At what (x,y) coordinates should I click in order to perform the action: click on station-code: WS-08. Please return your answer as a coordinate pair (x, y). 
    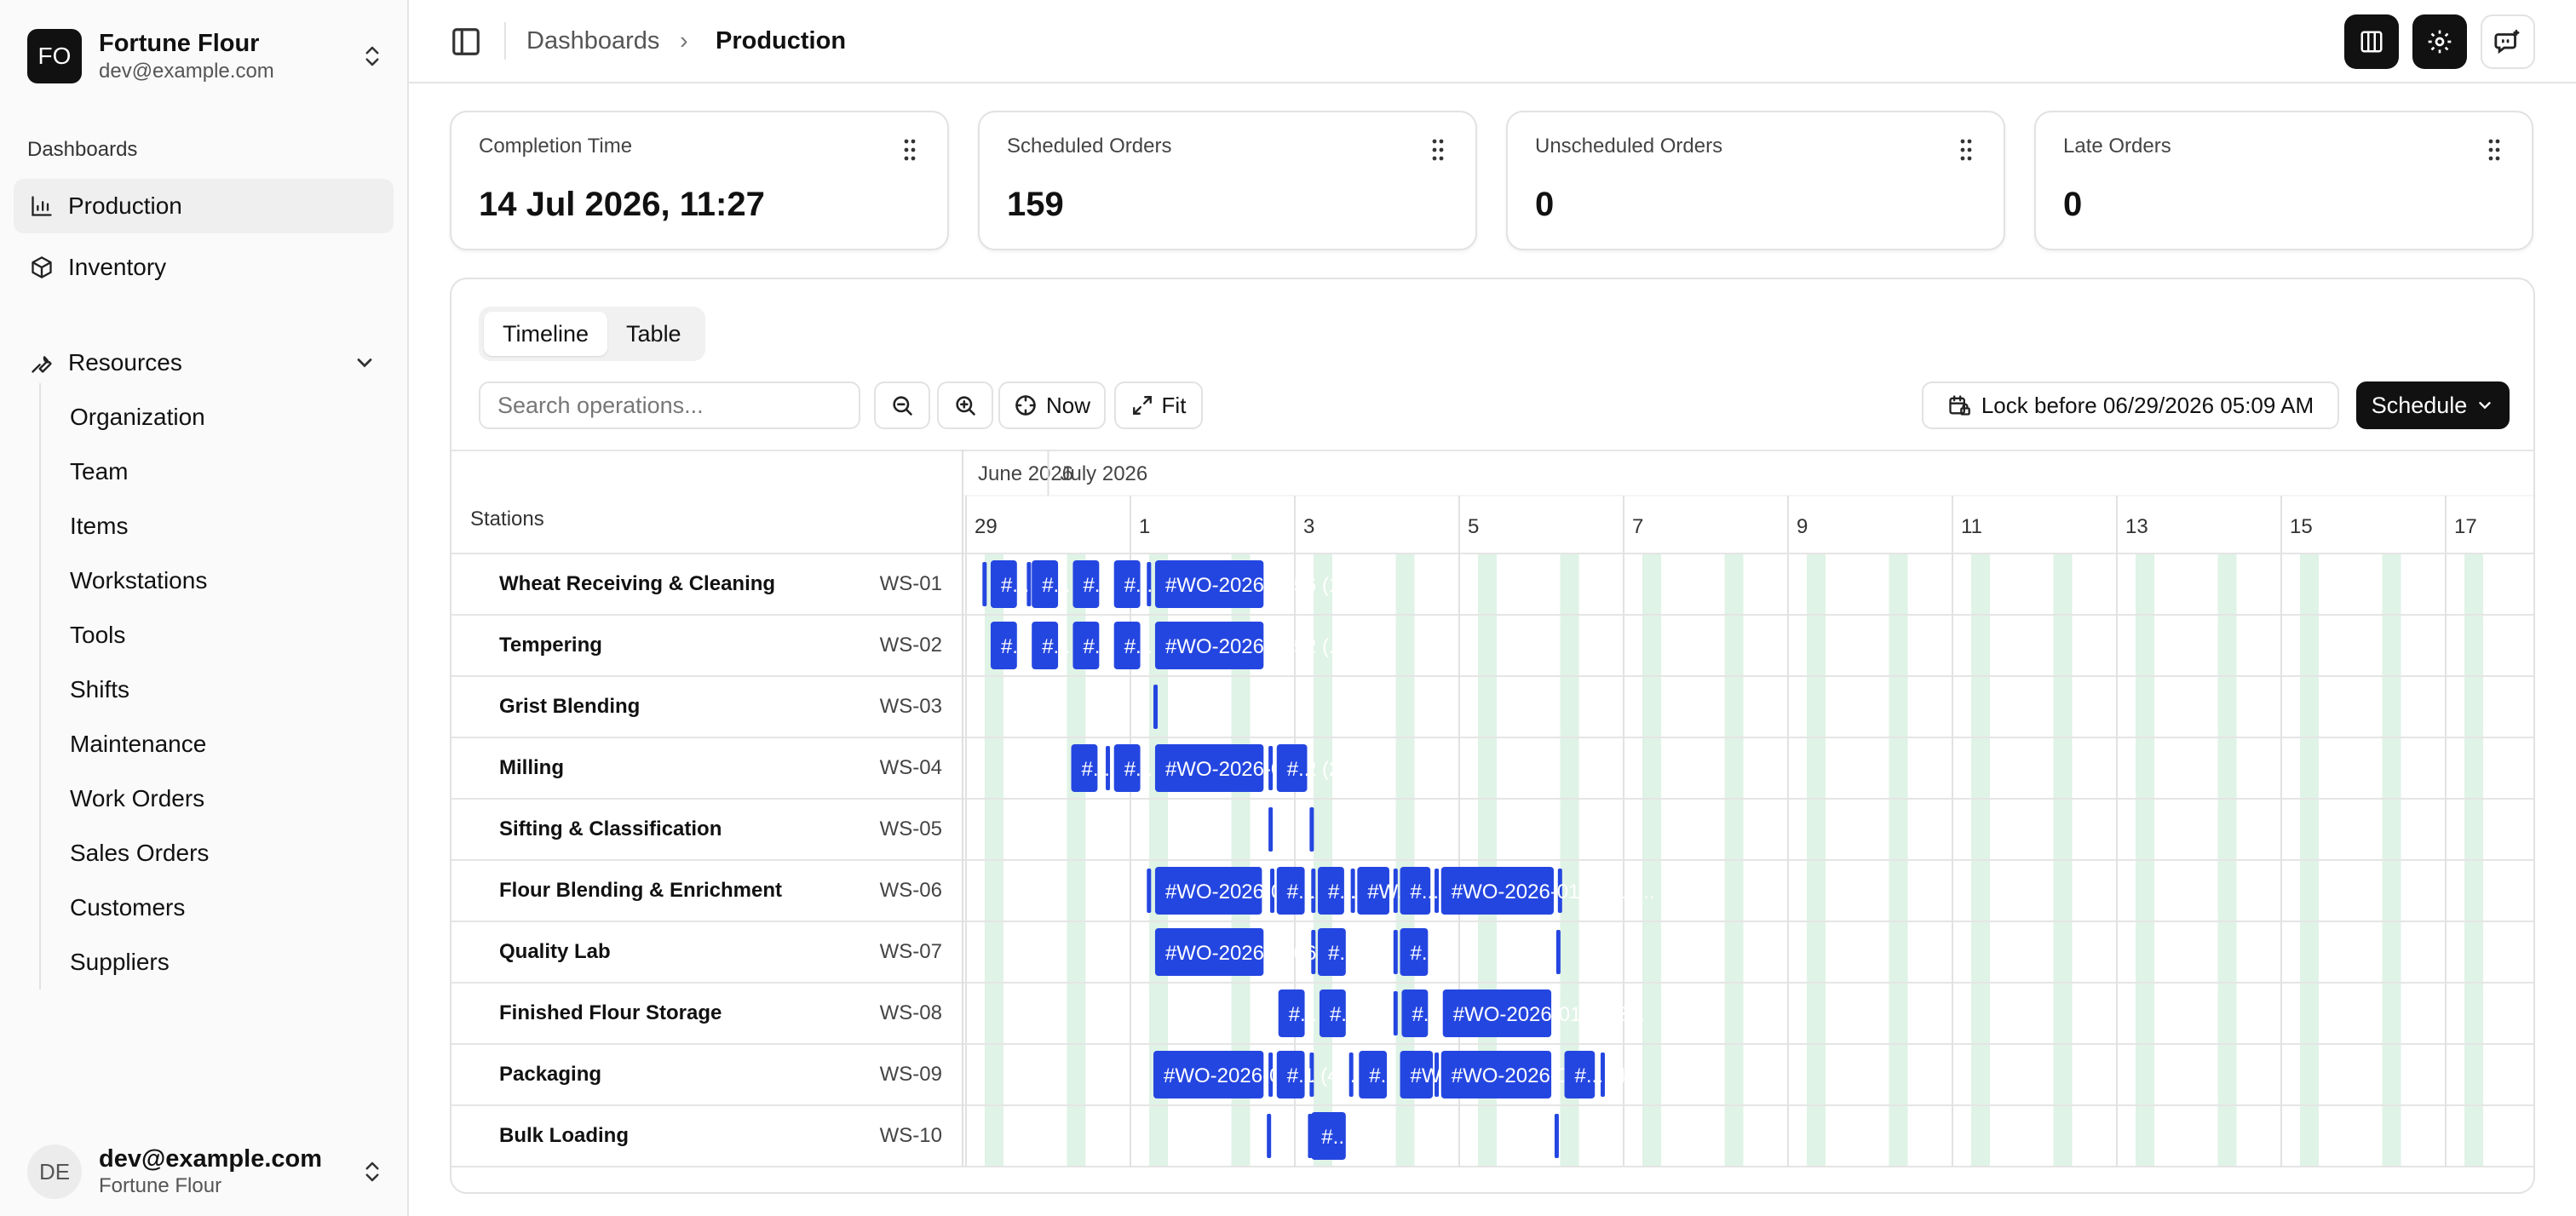
    Looking at the image, I should click on (911, 1013).